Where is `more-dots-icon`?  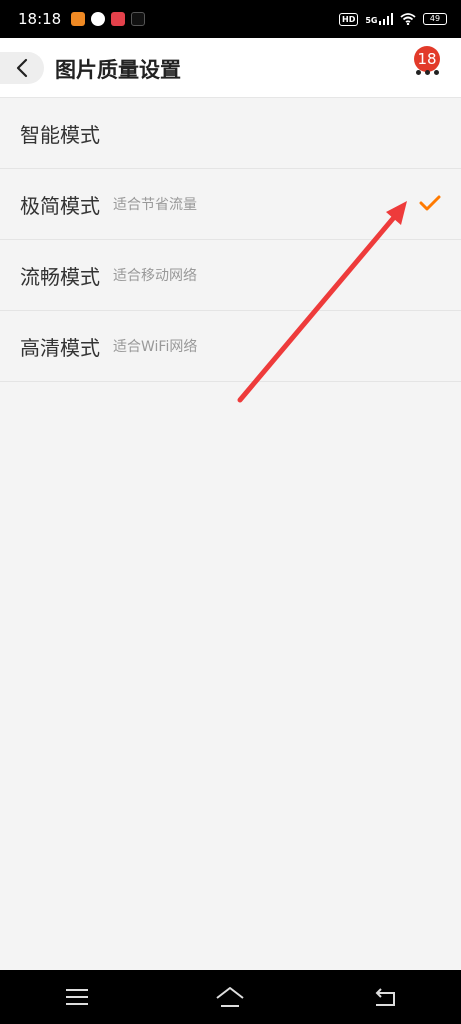
more-dots-icon is located at coordinates (427, 72).